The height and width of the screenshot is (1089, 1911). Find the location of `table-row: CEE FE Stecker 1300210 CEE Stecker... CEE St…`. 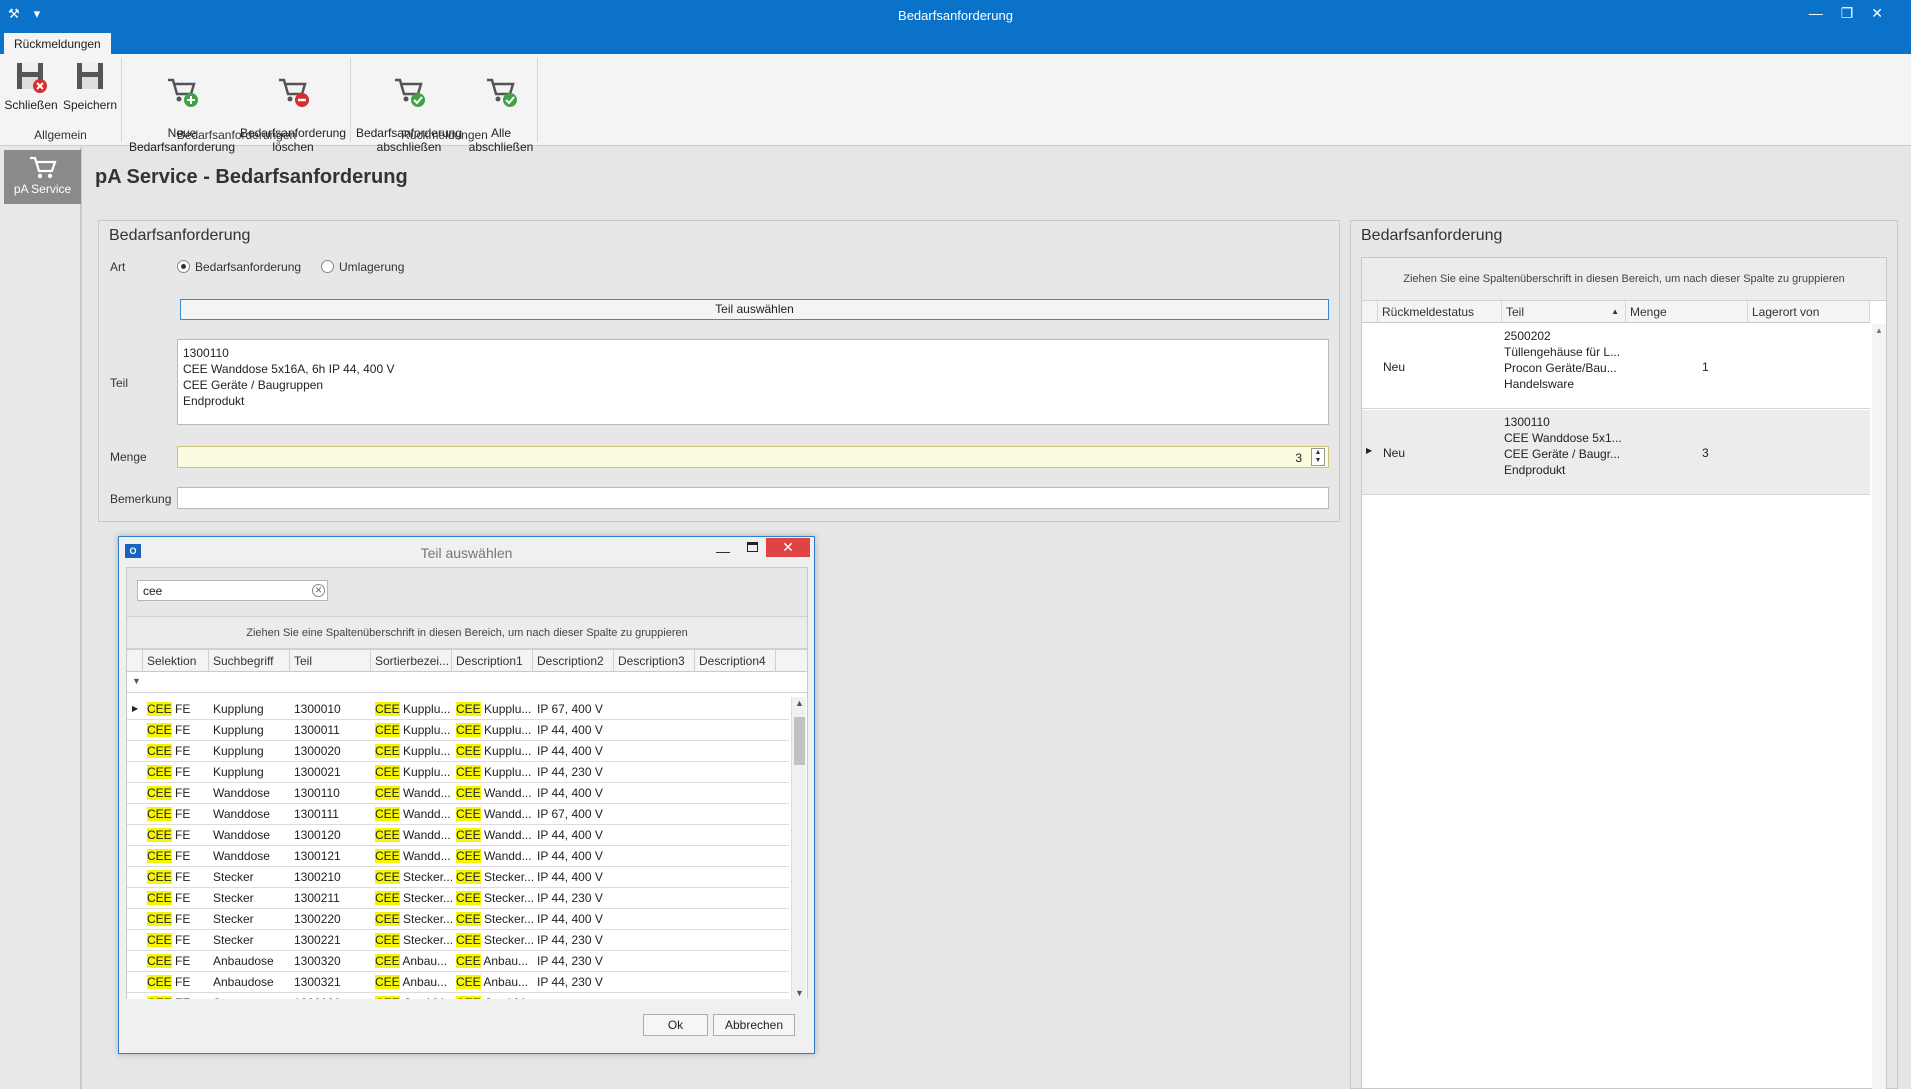

table-row: CEE FE Stecker 1300210 CEE Stecker... CEE St… is located at coordinates (458, 877).